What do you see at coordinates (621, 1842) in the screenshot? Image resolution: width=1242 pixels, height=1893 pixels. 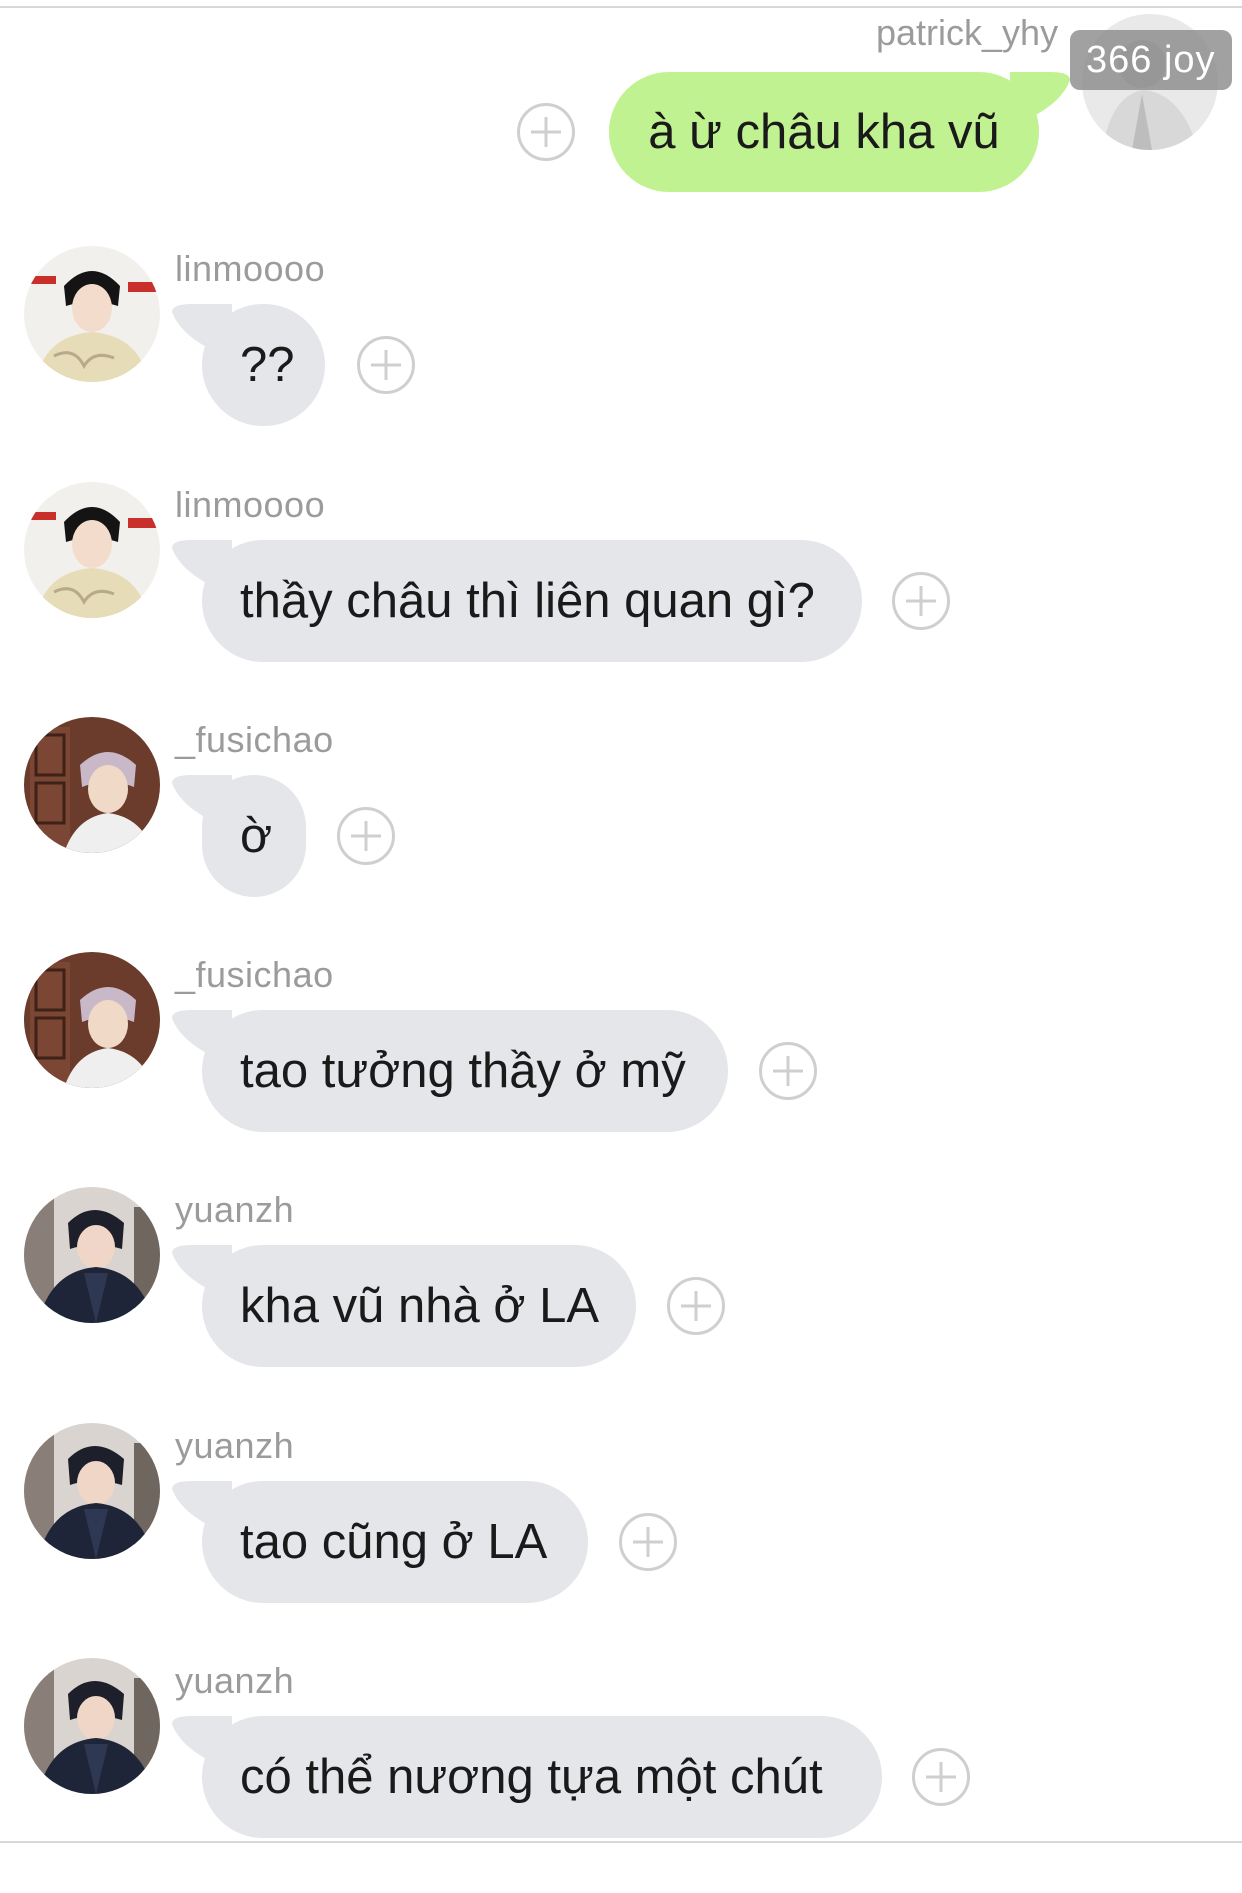 I see `bottom-divider` at bounding box center [621, 1842].